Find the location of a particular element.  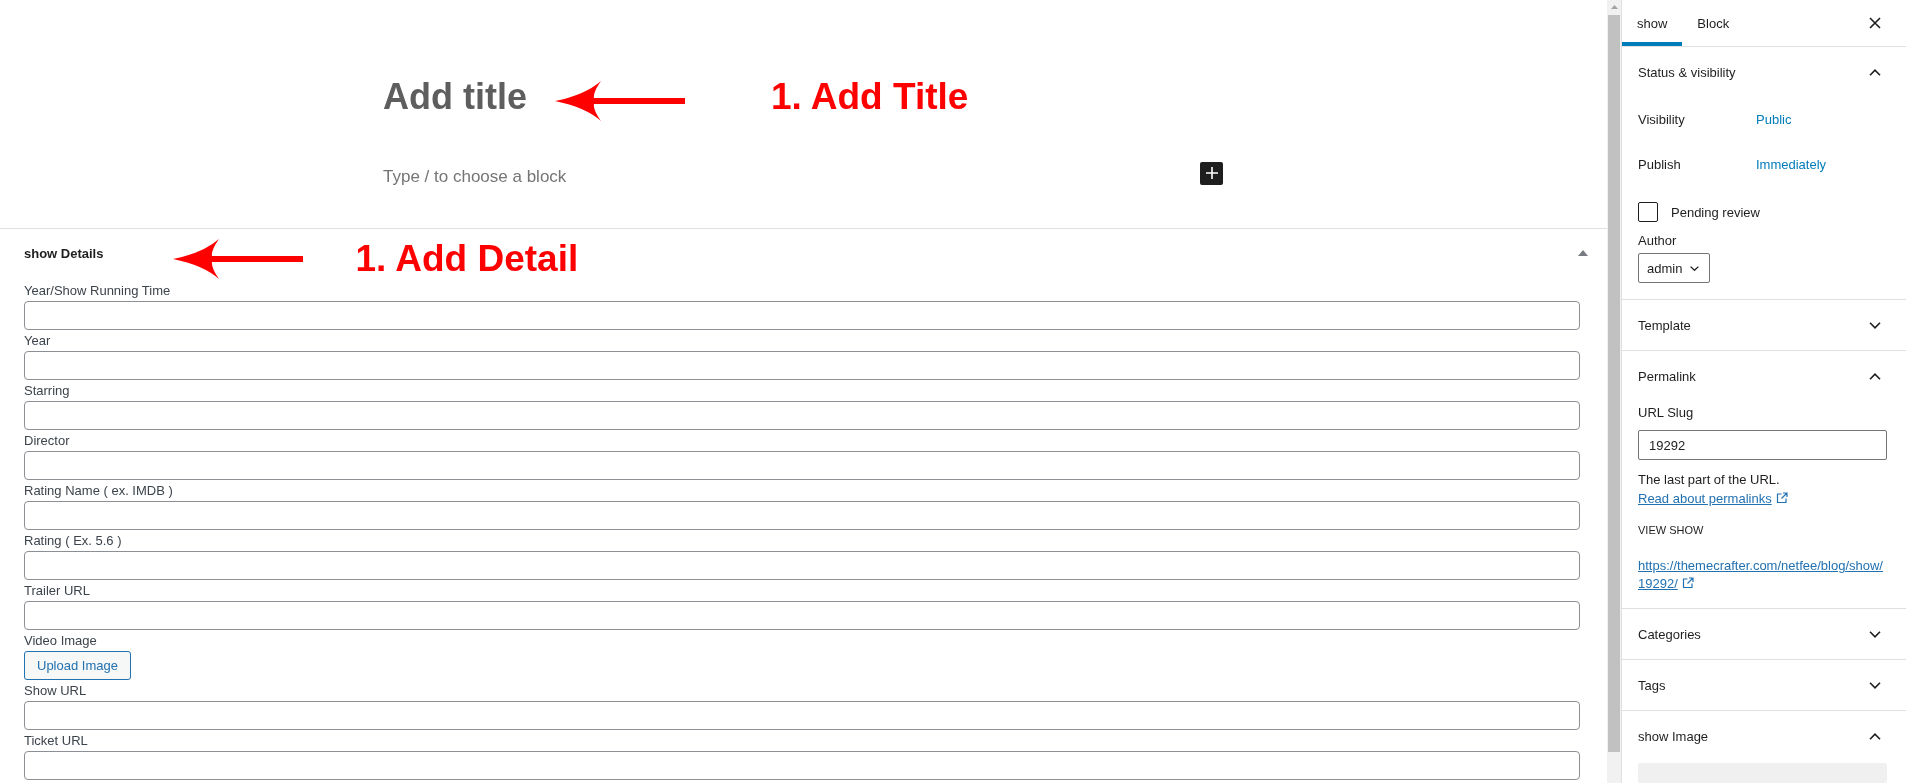

scrollbar-thumb is located at coordinates (1614, 383).